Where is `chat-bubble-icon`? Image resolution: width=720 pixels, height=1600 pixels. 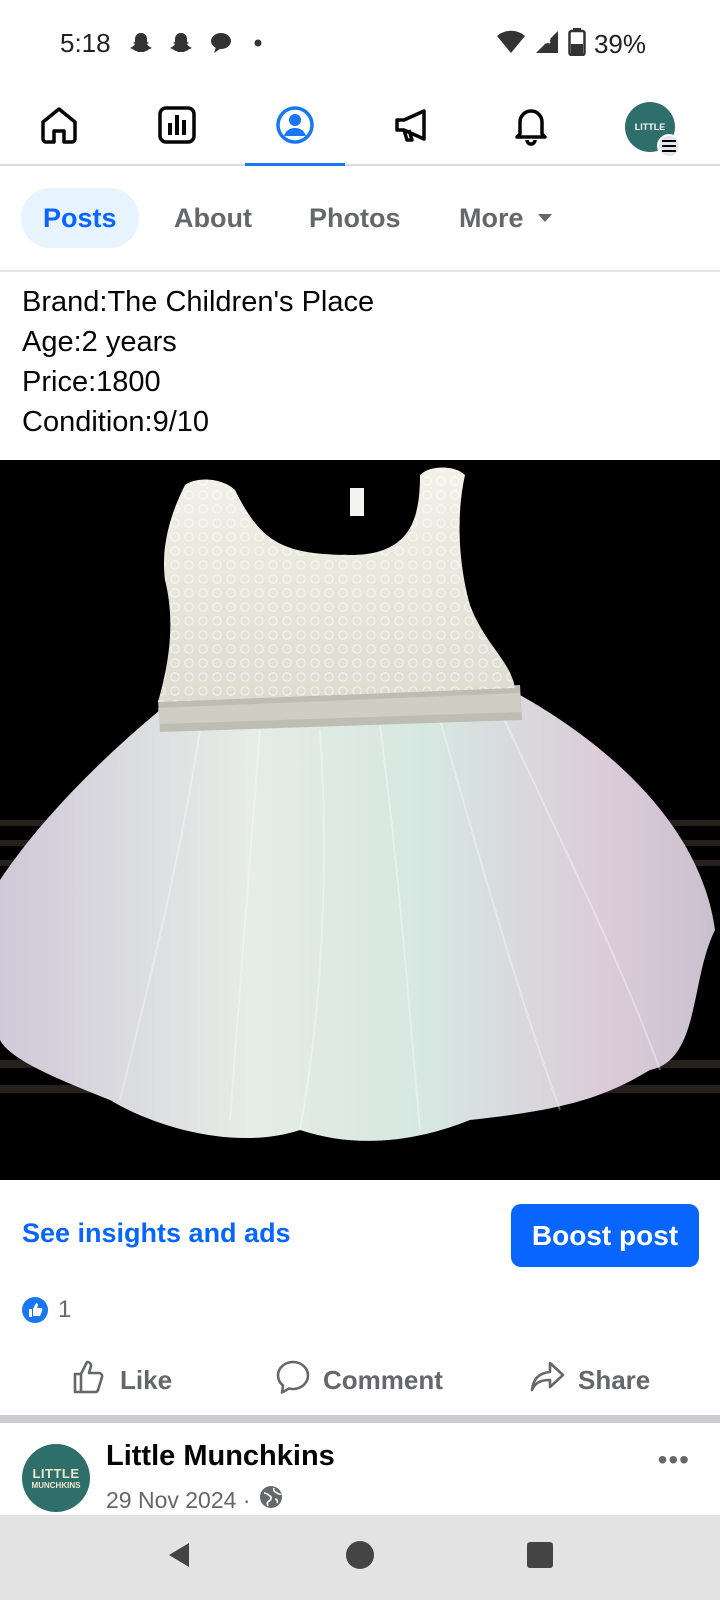 chat-bubble-icon is located at coordinates (221, 45).